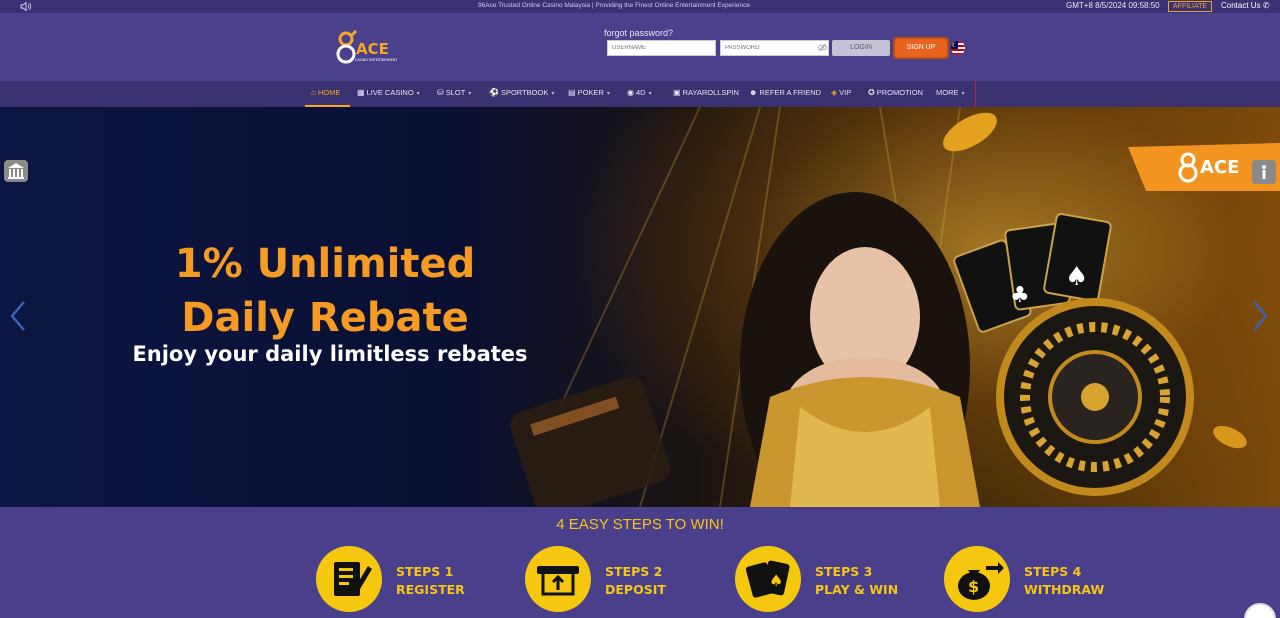  I want to click on banner-subline: Enjoy your daily limitless rebates, so click(330, 354).